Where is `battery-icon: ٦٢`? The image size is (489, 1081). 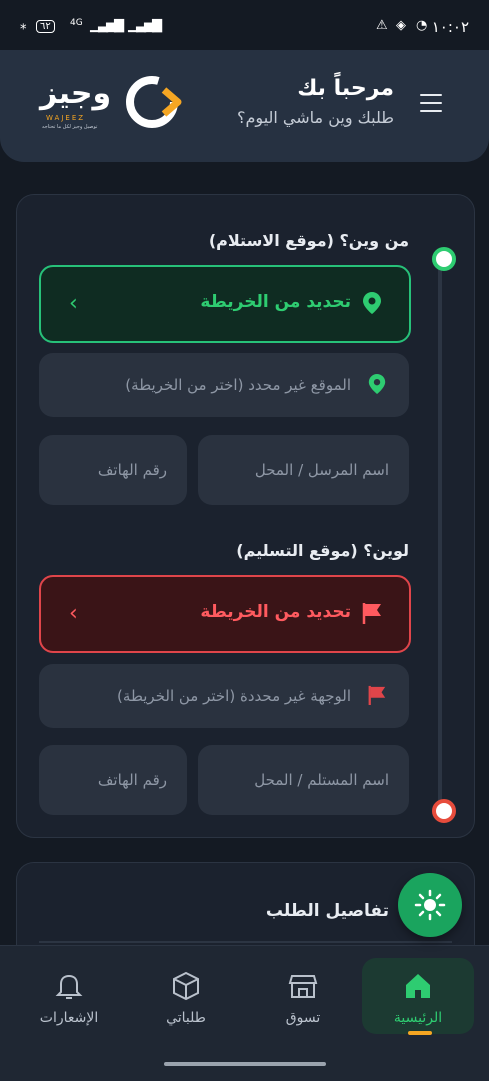
battery-icon: ٦٢ is located at coordinates (45, 26).